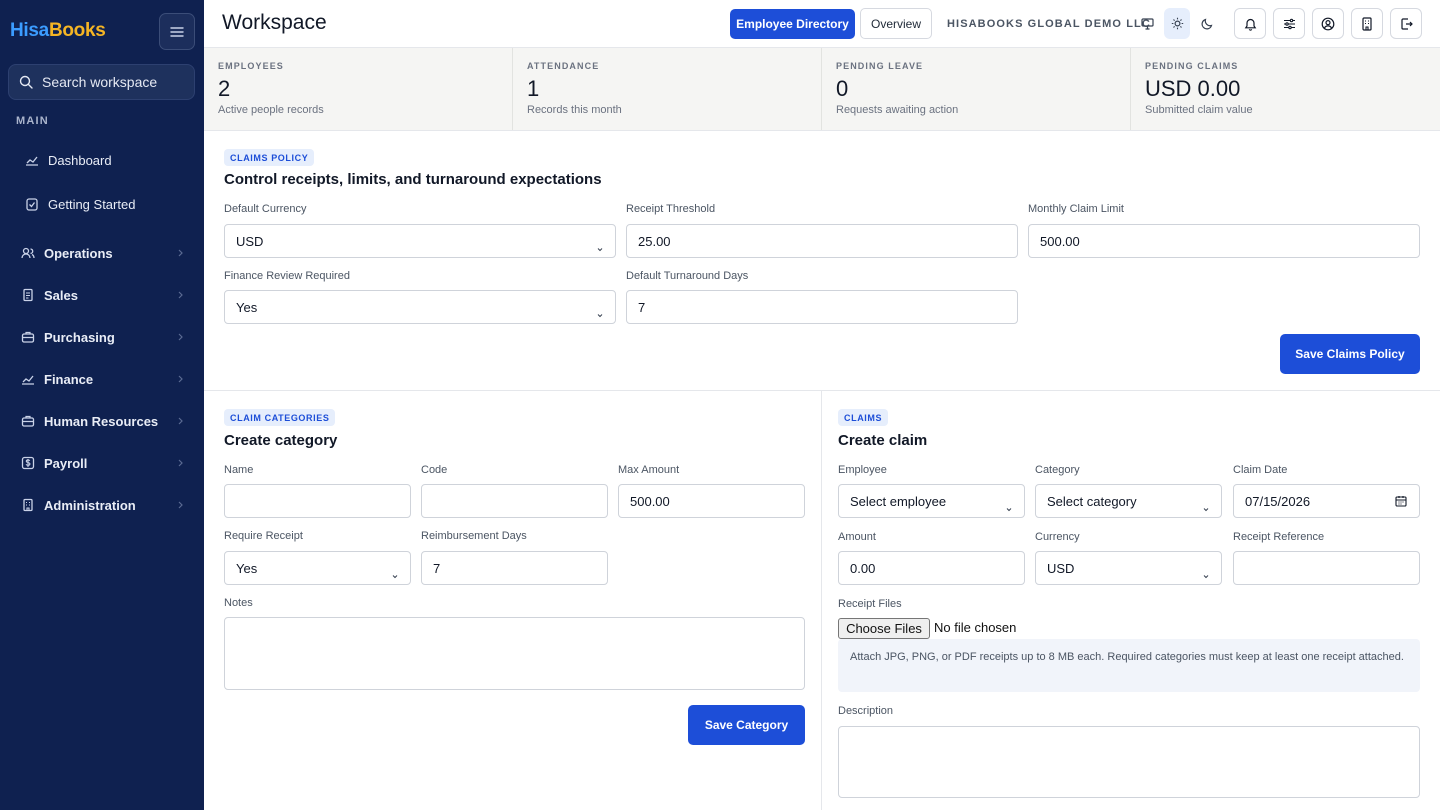 Image resolution: width=1440 pixels, height=810 pixels. What do you see at coordinates (1128, 568) in the screenshot?
I see `currency-select: USD` at bounding box center [1128, 568].